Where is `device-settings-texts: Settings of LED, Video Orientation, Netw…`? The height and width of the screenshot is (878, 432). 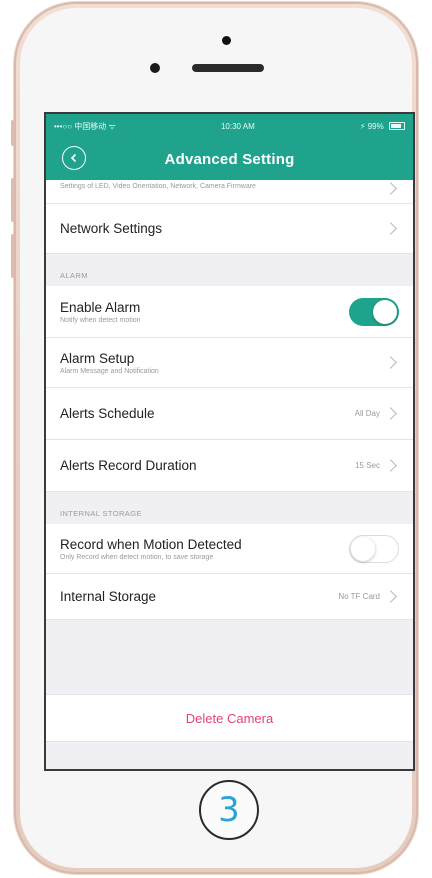
device-settings-texts: Settings of LED, Video Orientation, Netw… is located at coordinates (223, 186).